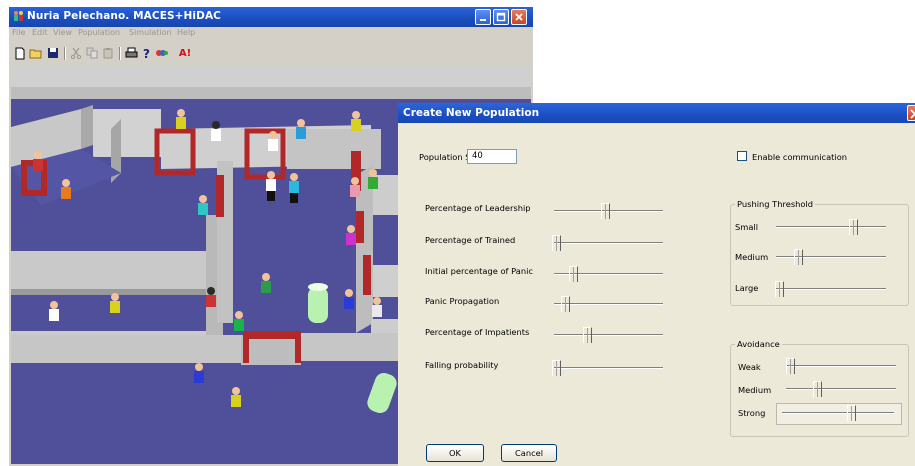 This screenshot has height=466, width=915. I want to click on print-icon, so click(131, 52).